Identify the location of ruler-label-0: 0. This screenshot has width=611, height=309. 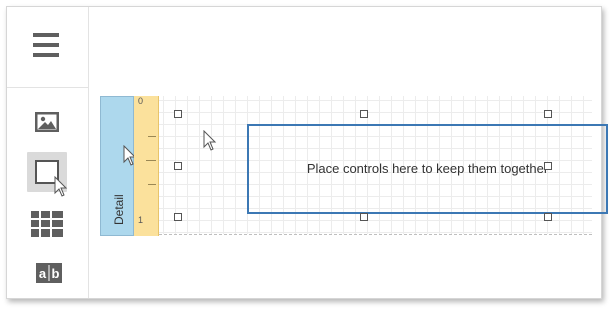
(141, 101).